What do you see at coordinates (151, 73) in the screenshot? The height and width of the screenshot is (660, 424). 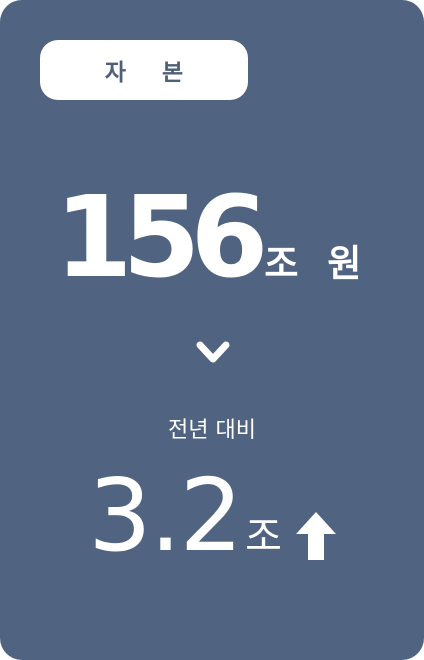 I see `category-label: 자 본` at bounding box center [151, 73].